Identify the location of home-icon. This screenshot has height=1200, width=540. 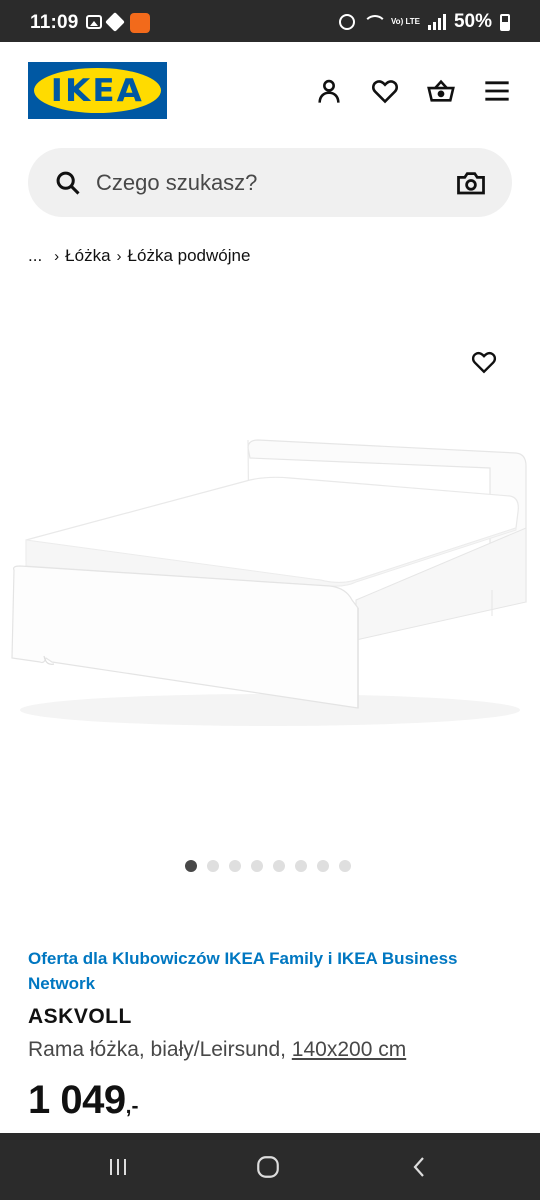
(268, 1167).